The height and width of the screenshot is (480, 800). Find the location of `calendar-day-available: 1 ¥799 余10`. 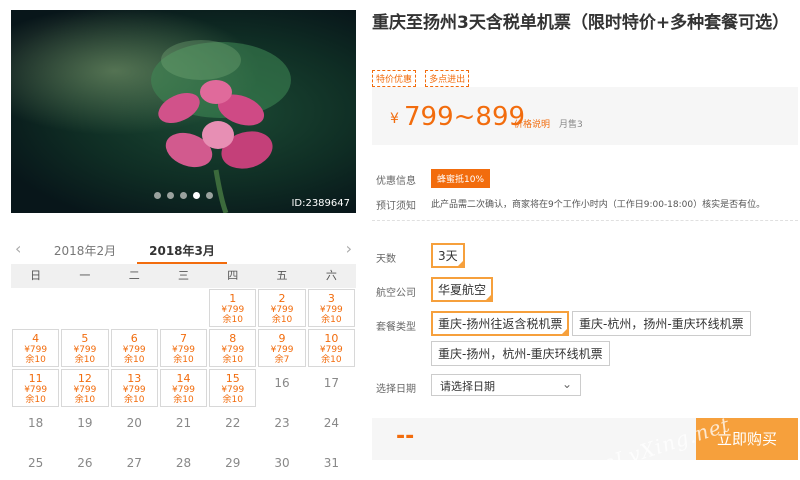

calendar-day-available: 1 ¥799 余10 is located at coordinates (233, 308).